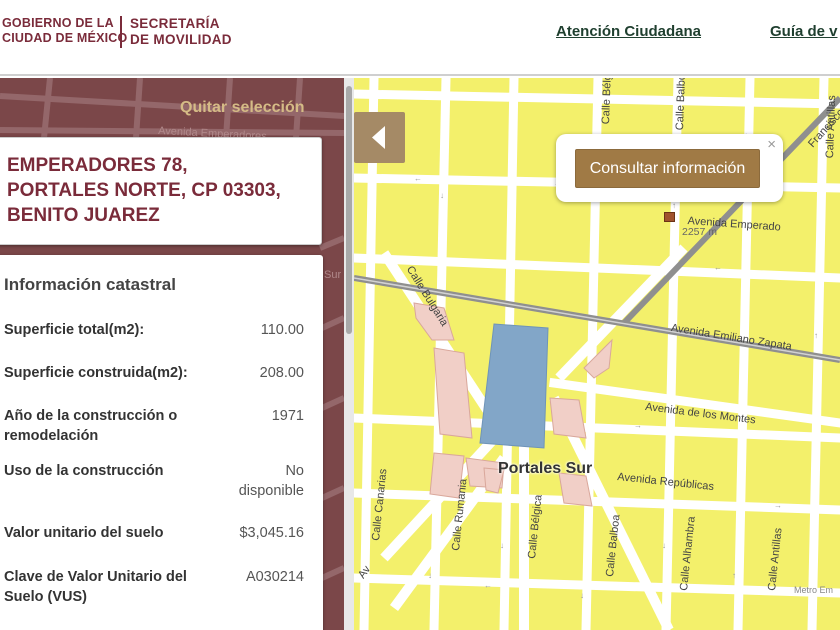  I want to click on row-label: Superficie total(m2):, so click(74, 330).